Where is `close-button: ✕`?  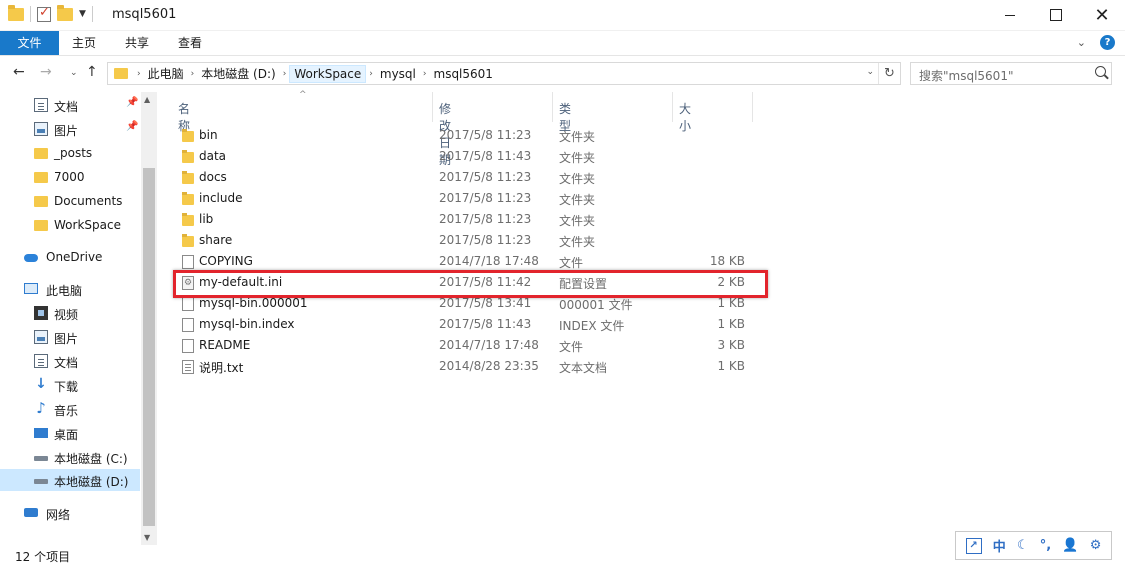
close-button: ✕ is located at coordinates (1102, 15).